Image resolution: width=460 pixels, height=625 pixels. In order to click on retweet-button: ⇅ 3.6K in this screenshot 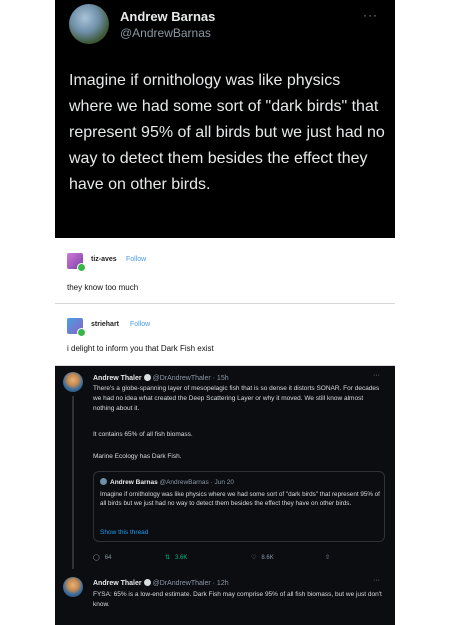, I will do `click(176, 557)`.